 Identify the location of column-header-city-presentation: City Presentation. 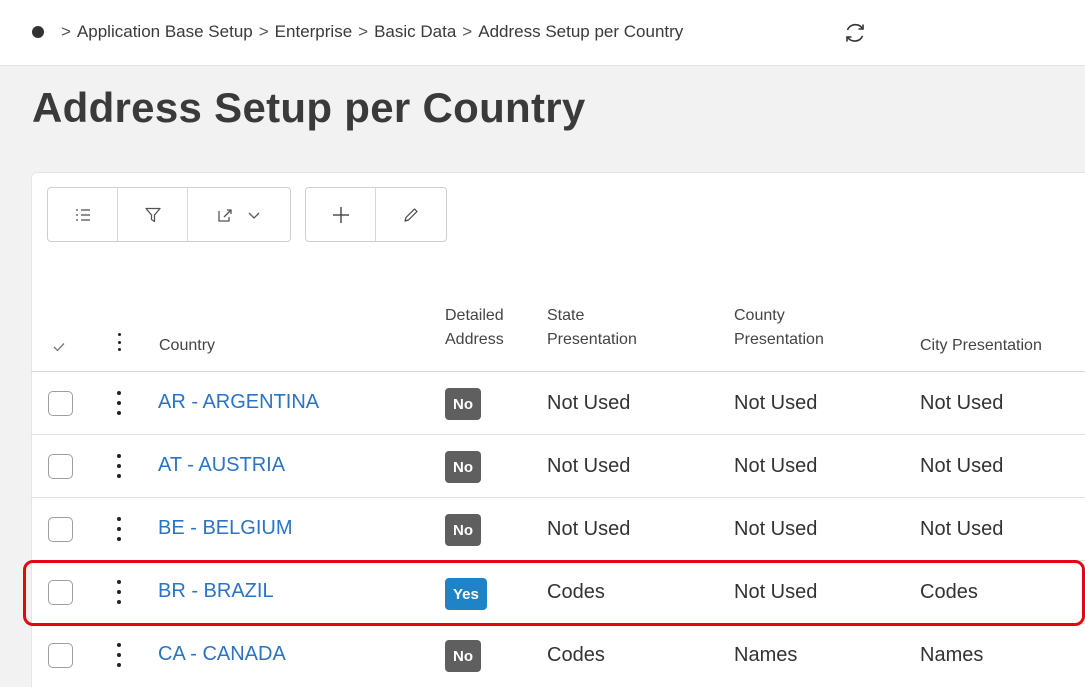
(981, 346).